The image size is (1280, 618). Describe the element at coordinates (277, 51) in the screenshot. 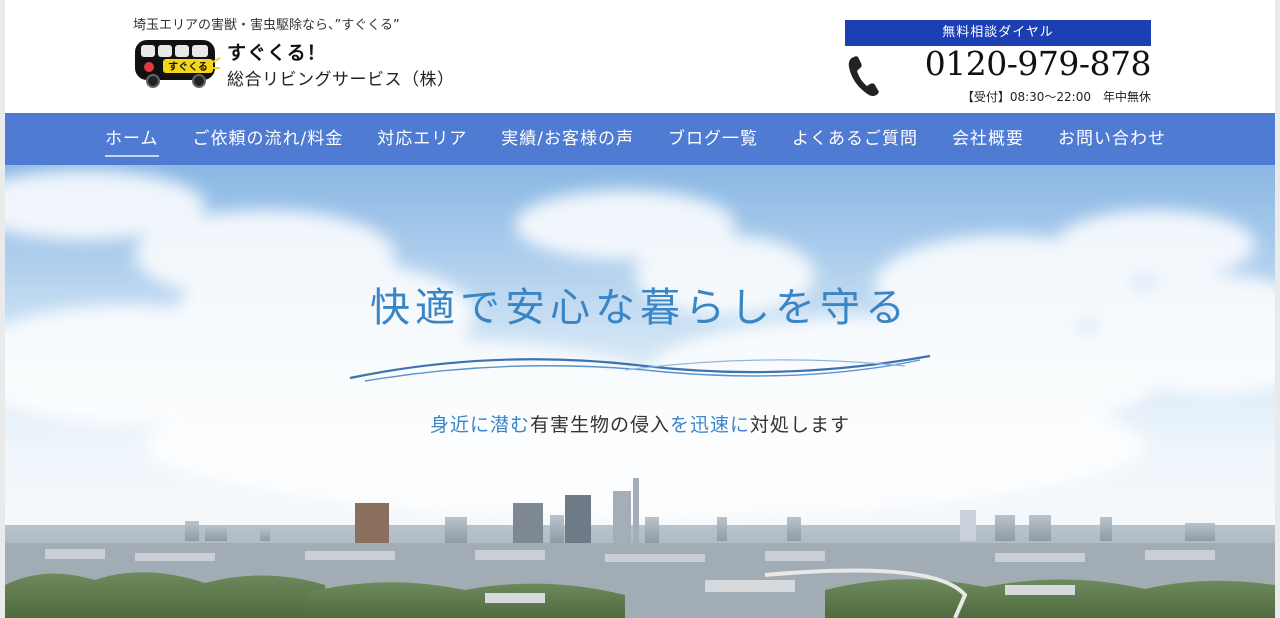

I see `brand-name: すぐくる！` at that location.